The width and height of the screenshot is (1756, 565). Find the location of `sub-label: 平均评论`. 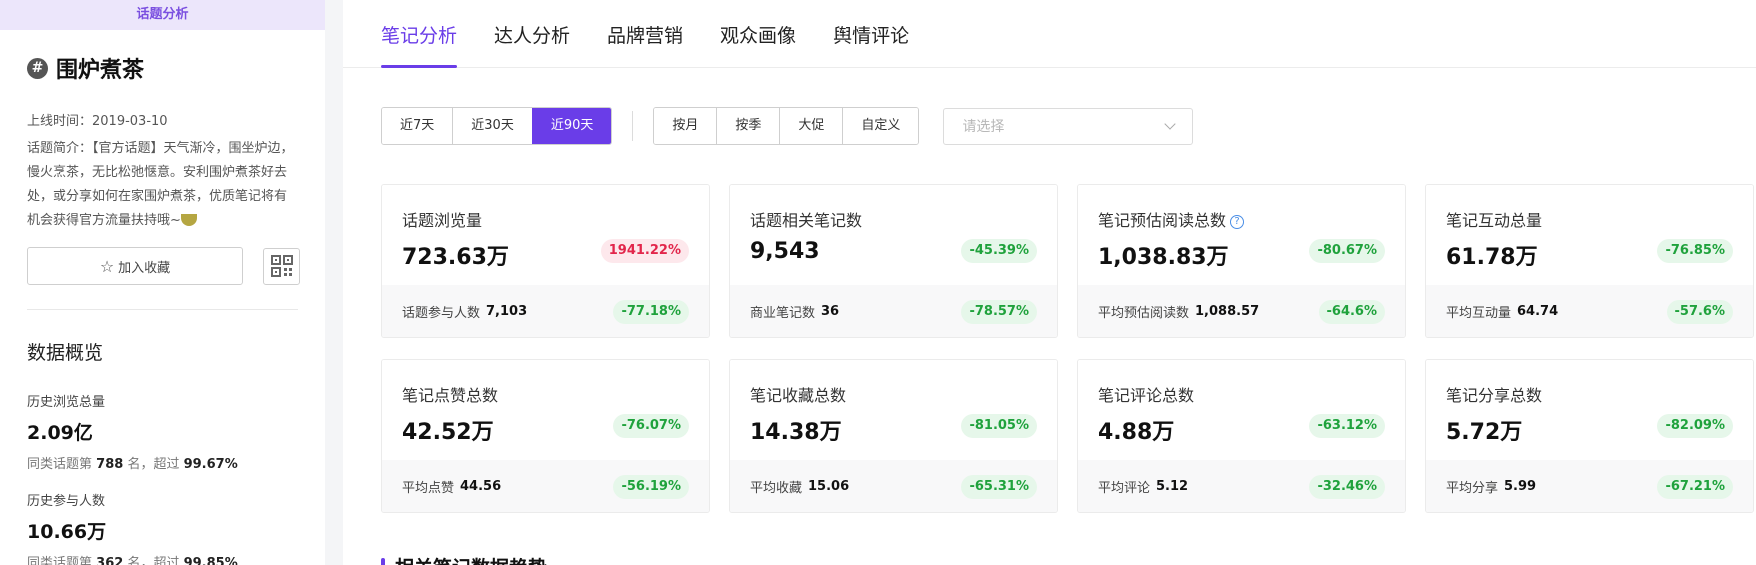

sub-label: 平均评论 is located at coordinates (1124, 488).